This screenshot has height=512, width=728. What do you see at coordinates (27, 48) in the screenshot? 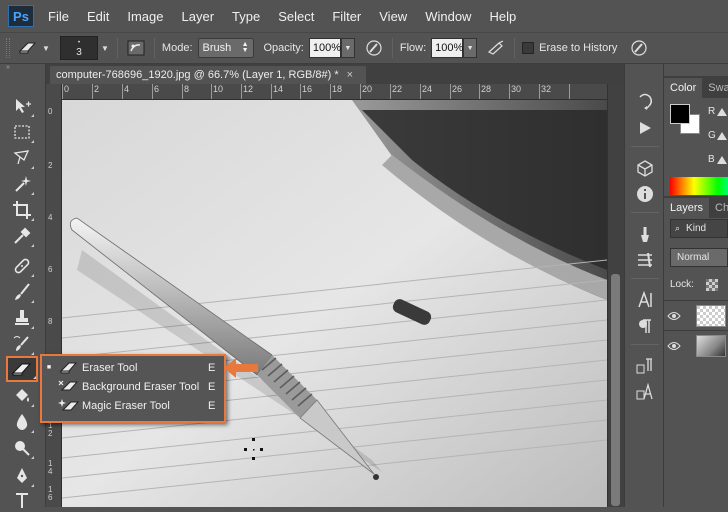
I see `eraser-icon` at bounding box center [27, 48].